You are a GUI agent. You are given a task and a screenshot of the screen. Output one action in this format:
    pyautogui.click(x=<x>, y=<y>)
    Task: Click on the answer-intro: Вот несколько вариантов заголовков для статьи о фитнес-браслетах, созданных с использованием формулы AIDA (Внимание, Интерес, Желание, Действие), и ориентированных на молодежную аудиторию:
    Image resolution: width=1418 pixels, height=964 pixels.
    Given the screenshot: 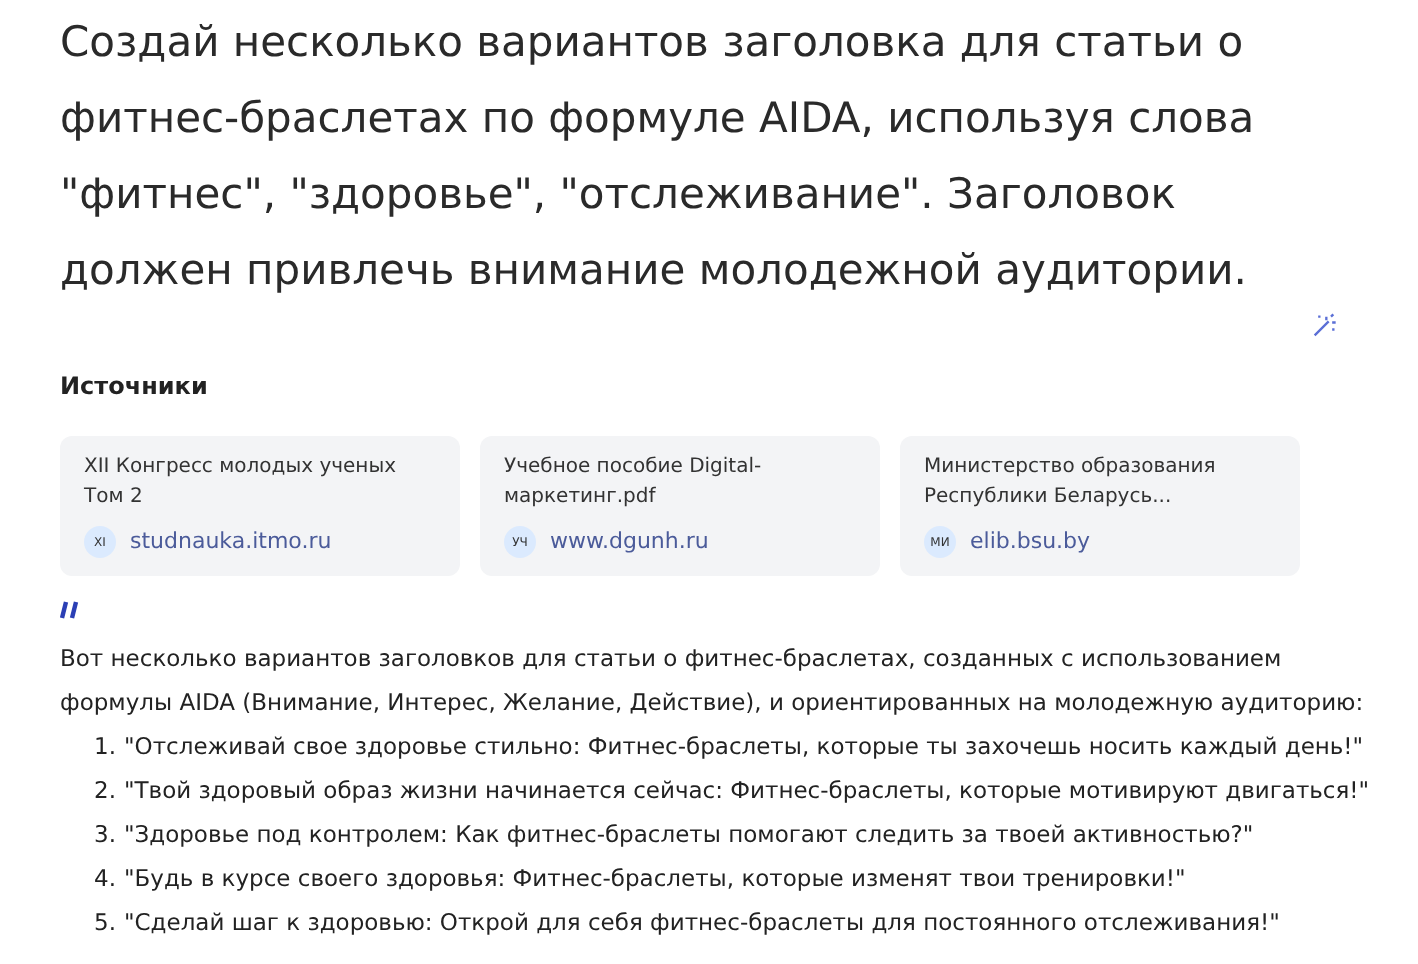 What is the action you would take?
    pyautogui.click(x=713, y=681)
    